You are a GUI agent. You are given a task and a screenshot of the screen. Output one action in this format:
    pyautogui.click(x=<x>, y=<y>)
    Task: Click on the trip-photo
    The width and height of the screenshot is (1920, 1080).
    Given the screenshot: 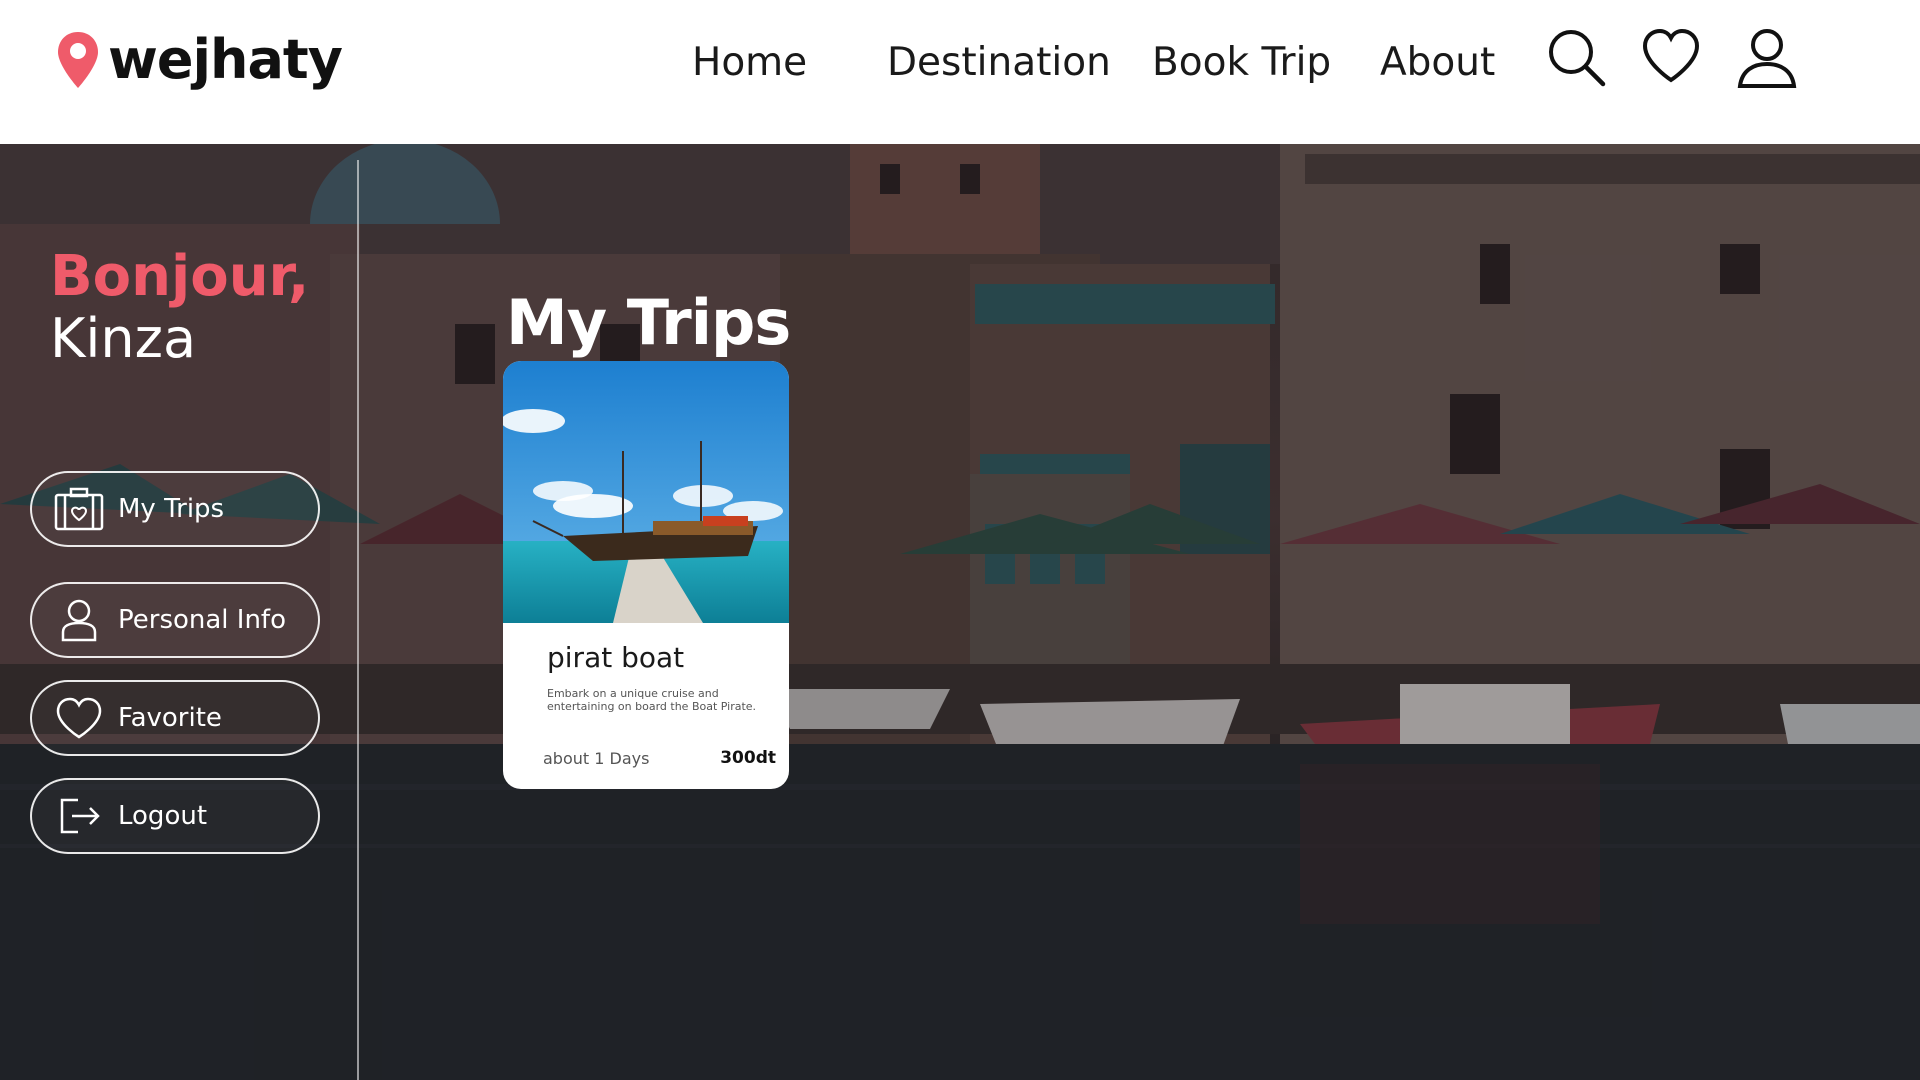 What is the action you would take?
    pyautogui.click(x=646, y=492)
    